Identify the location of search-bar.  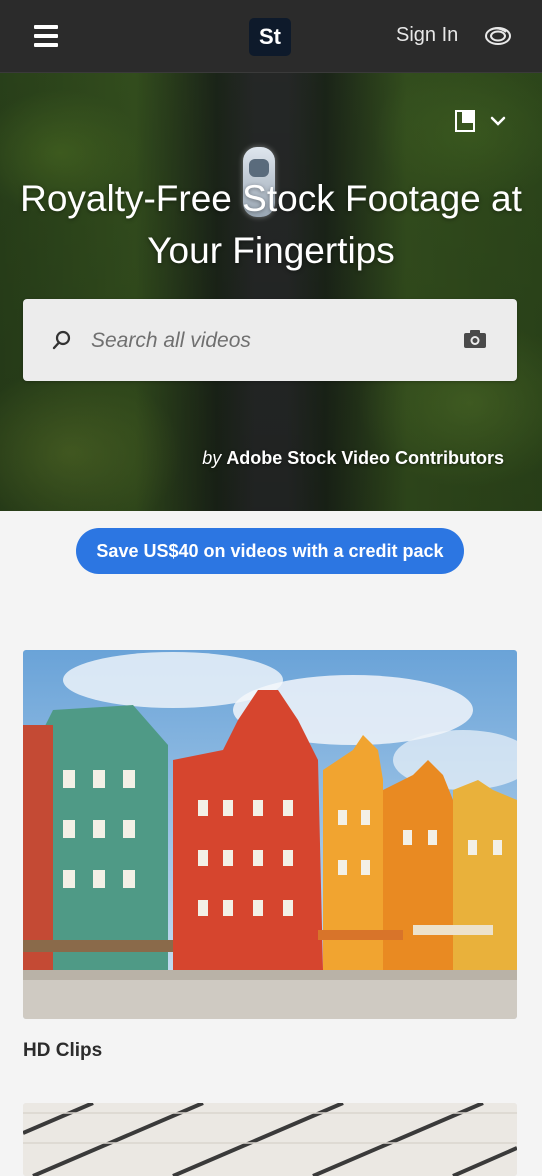
(270, 340).